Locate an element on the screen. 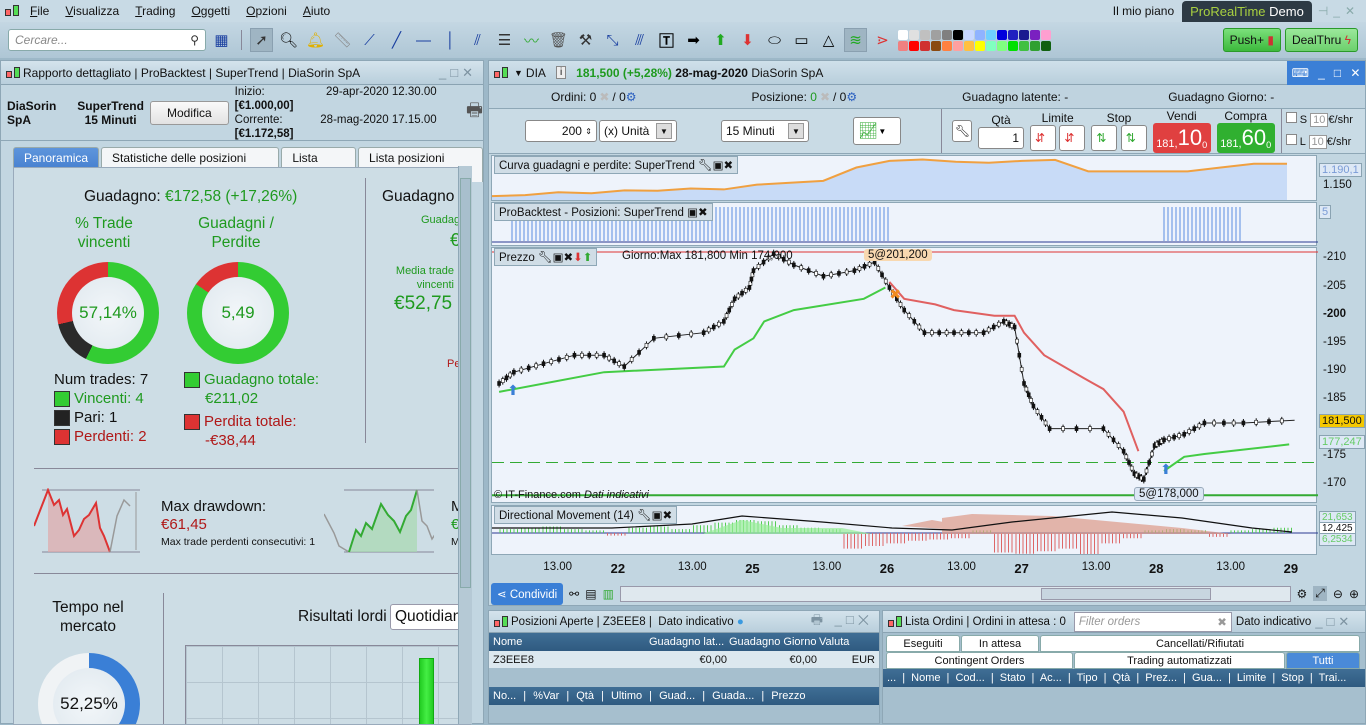 The image size is (1366, 725). zoom-in-icon: ⊕ is located at coordinates (1354, 594).